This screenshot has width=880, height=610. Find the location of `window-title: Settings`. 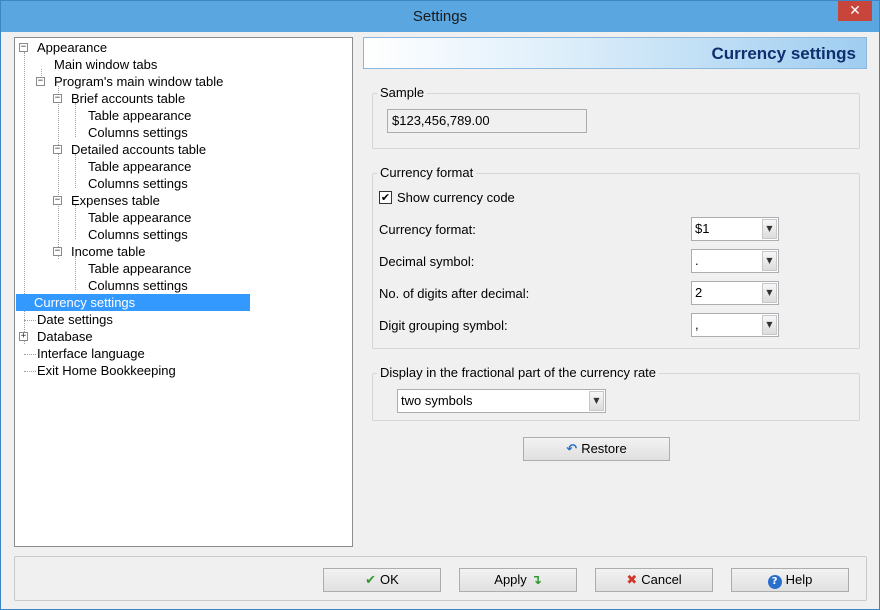

window-title: Settings is located at coordinates (440, 16).